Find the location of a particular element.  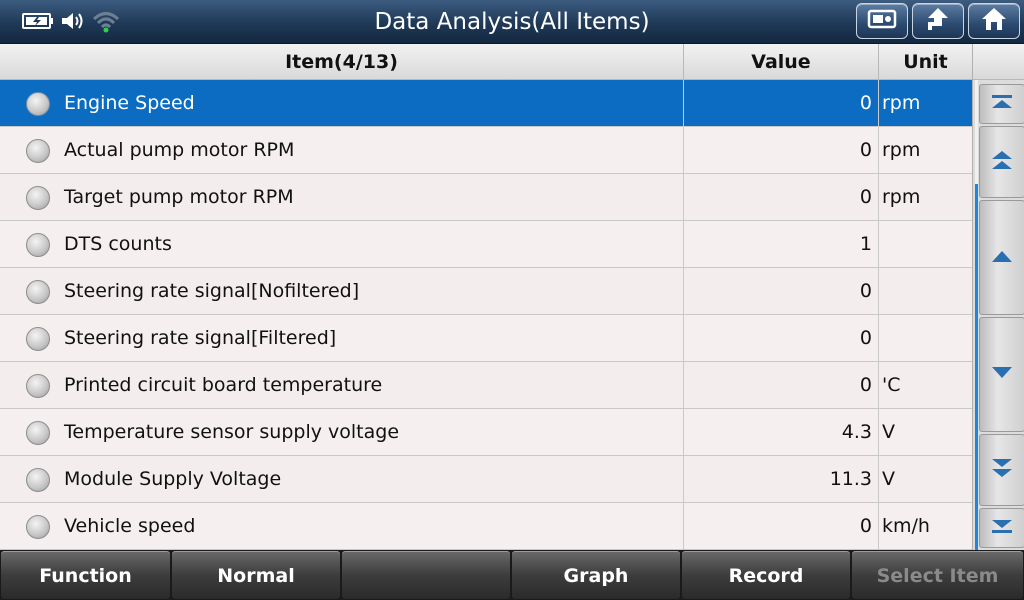

table-row: Temperature sensor supply voltage 4.3 V is located at coordinates (486, 432).